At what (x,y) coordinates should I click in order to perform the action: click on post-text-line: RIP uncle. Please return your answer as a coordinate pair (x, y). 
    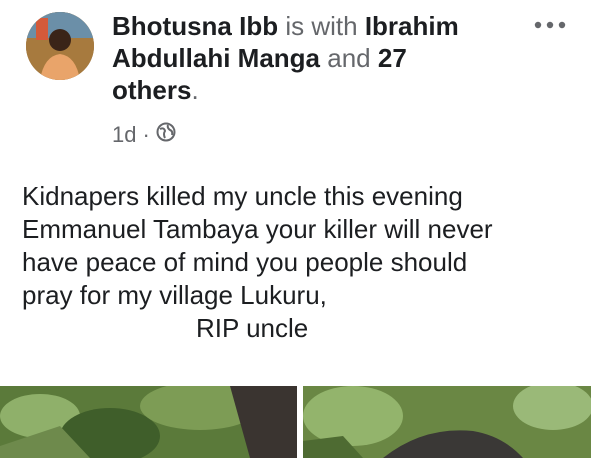
    Looking at the image, I should click on (252, 328).